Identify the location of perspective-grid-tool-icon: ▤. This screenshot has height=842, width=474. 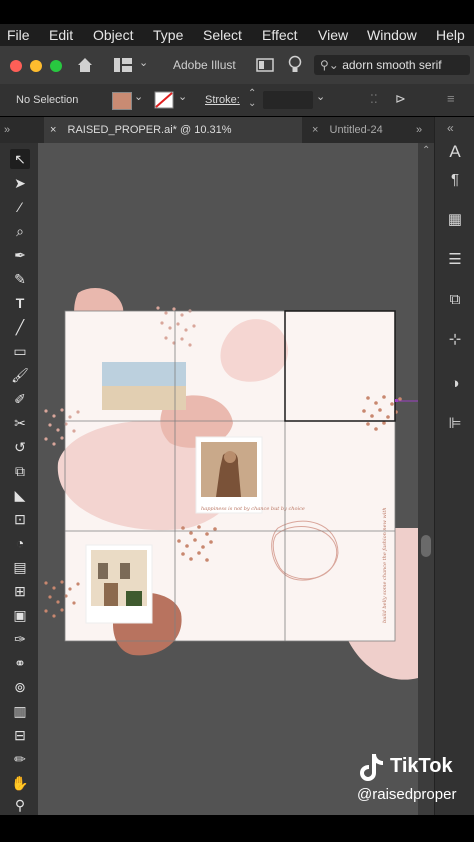
(20, 567).